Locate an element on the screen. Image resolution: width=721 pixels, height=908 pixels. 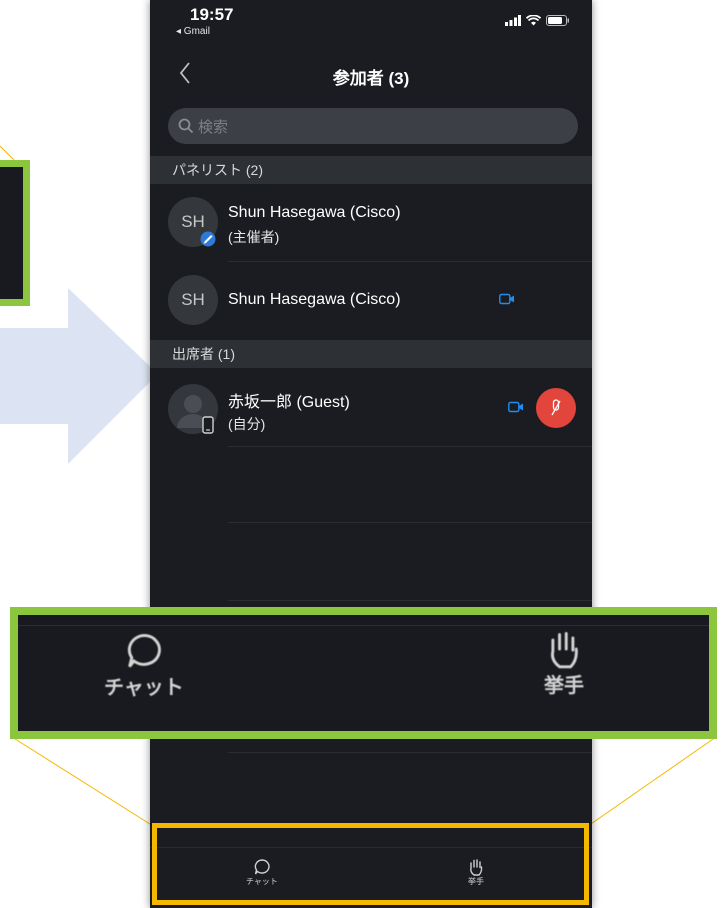
phone-device-icon is located at coordinates (208, 425).